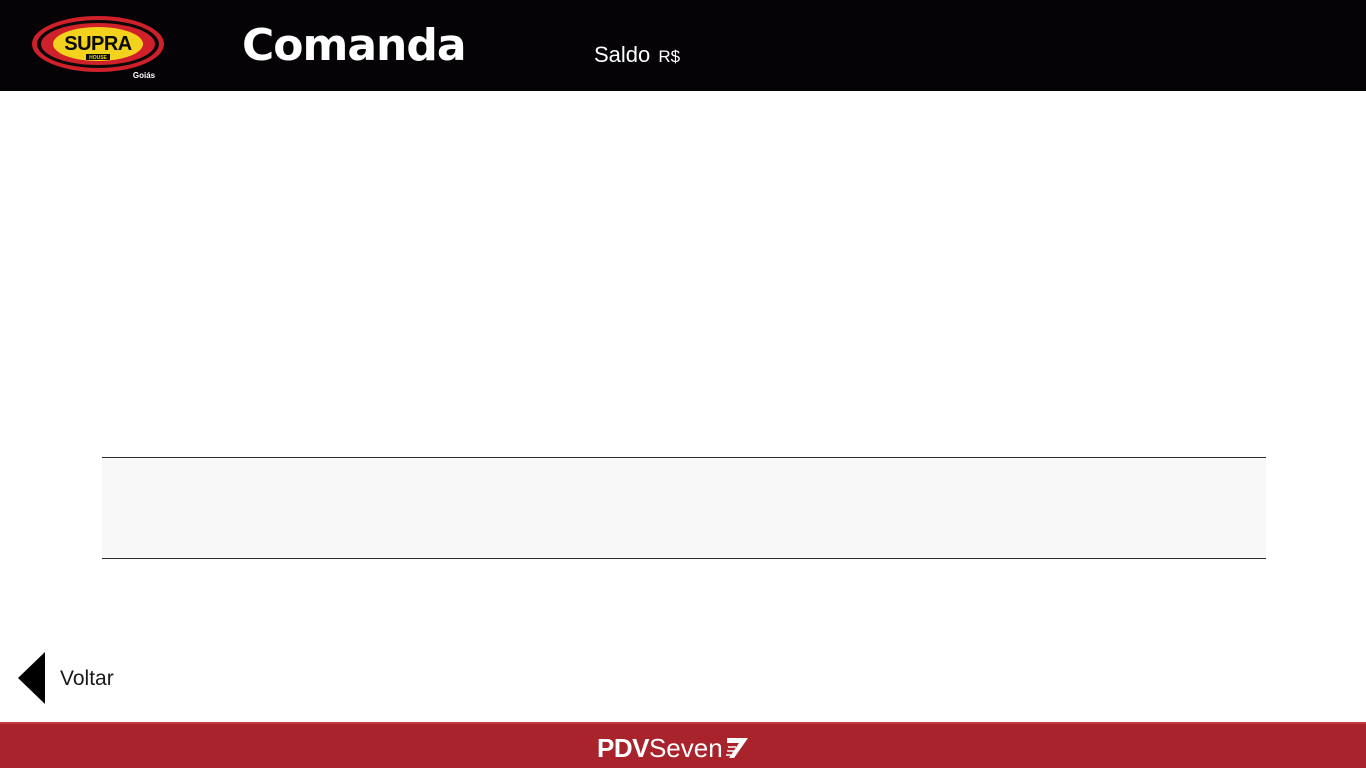 This screenshot has width=1366, height=768. Describe the element at coordinates (685, 748) in the screenshot. I see `footer-brand-seven: Seven` at that location.